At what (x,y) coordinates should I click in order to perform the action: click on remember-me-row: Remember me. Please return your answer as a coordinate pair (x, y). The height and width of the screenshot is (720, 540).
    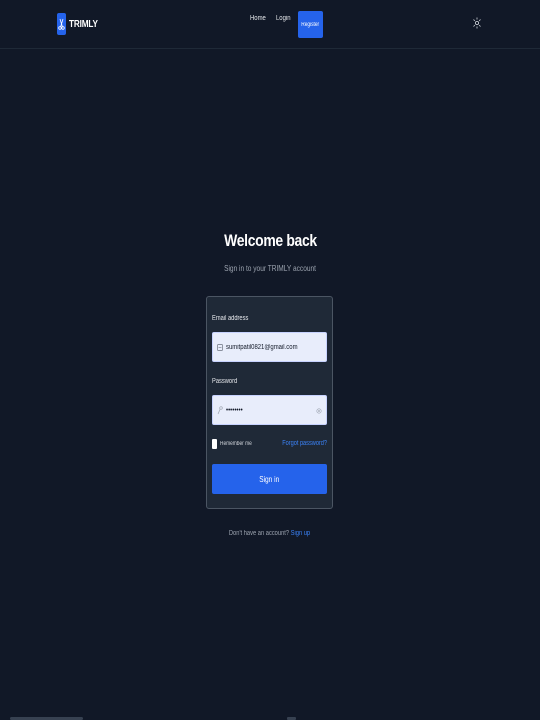
    Looking at the image, I should click on (236, 444).